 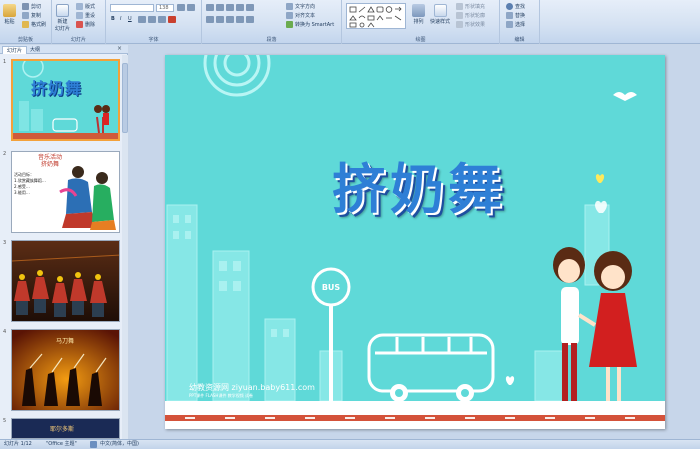 I want to click on layout-button: 版式, so click(x=85, y=6).